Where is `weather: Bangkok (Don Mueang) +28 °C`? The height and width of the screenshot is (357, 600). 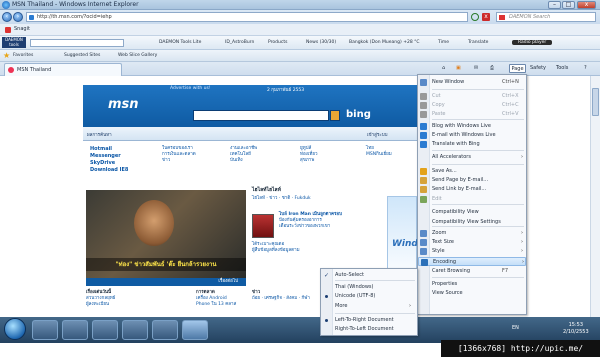 weather: Bangkok (Don Mueang) +28 °C is located at coordinates (384, 42).